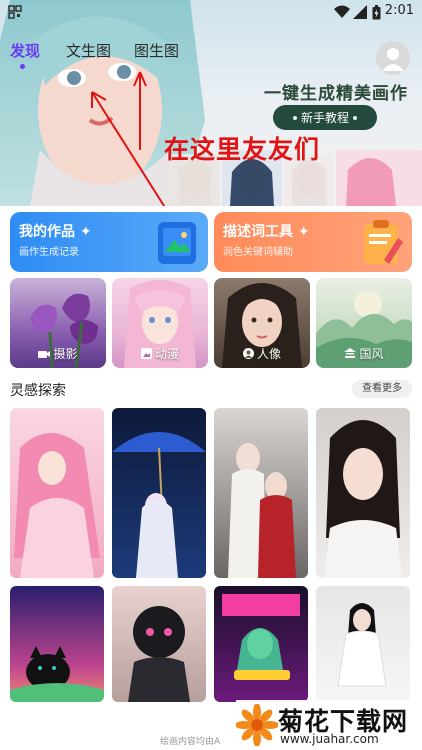 The width and height of the screenshot is (422, 750). Describe the element at coordinates (364, 353) in the screenshot. I see `category-label-chinese-style: 国风` at that location.